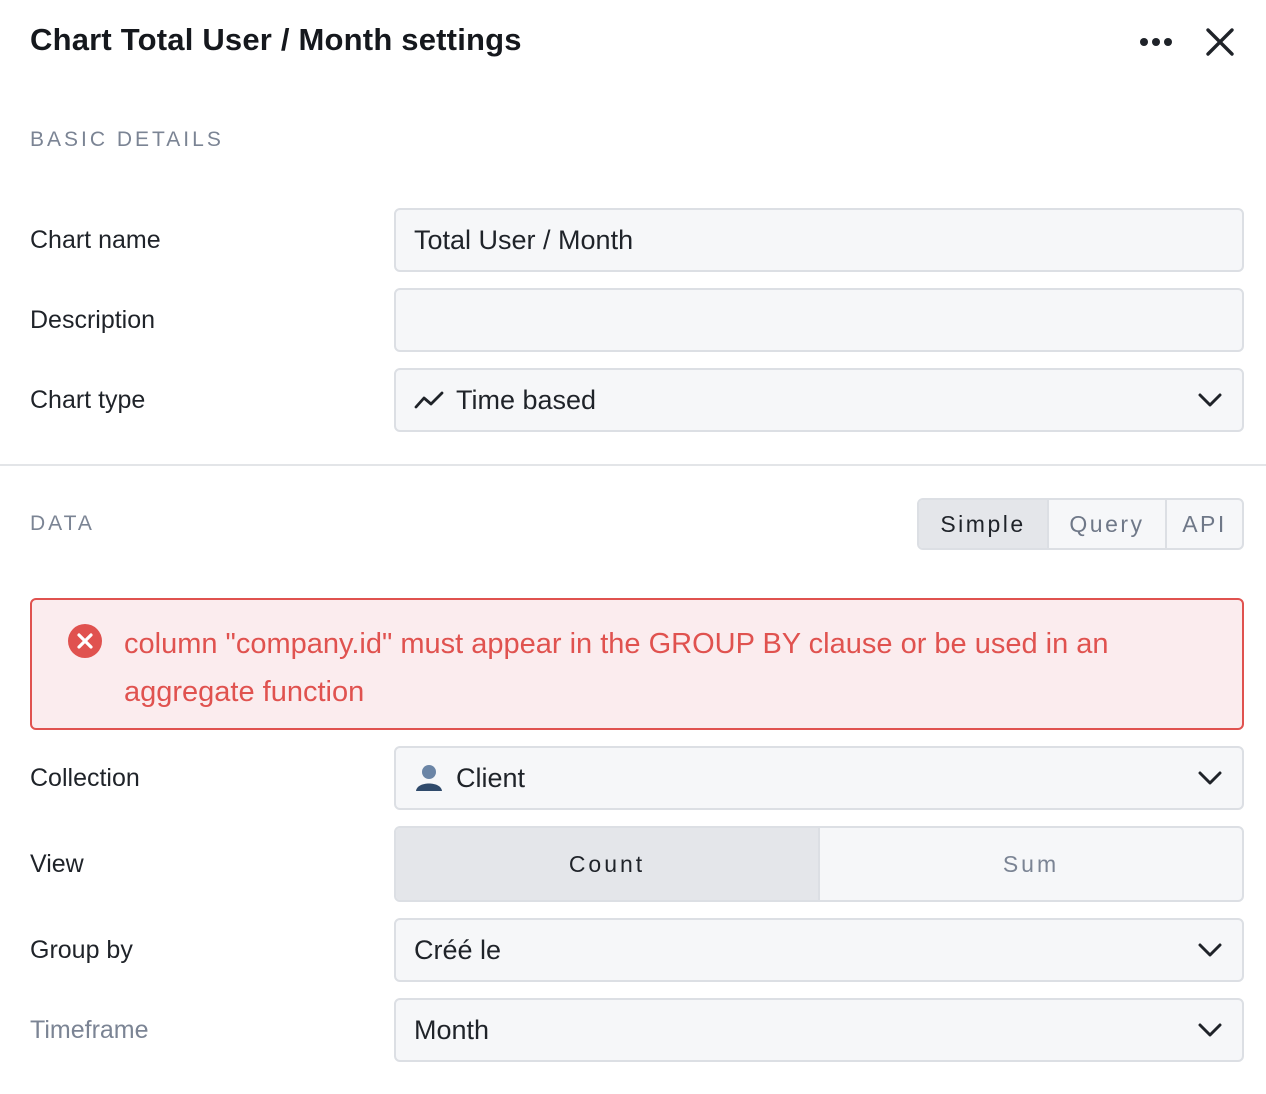  I want to click on panel-title: Chart Total User / Month settings, so click(276, 39).